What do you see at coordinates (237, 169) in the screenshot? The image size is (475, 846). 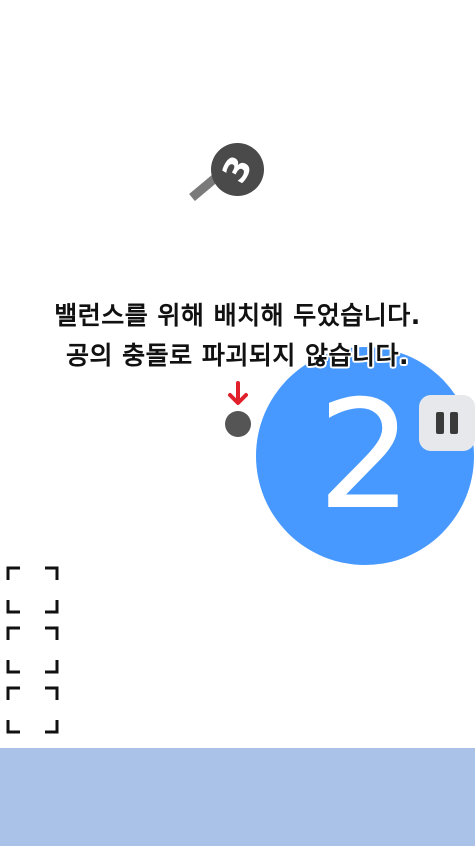 I see `pin-number: 3` at bounding box center [237, 169].